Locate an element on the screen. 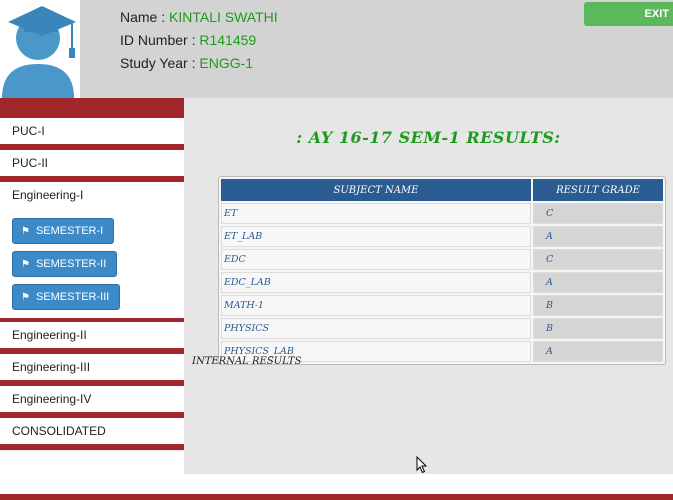 Image resolution: width=673 pixels, height=500 pixels. table-row: ET_LAB A is located at coordinates (442, 236).